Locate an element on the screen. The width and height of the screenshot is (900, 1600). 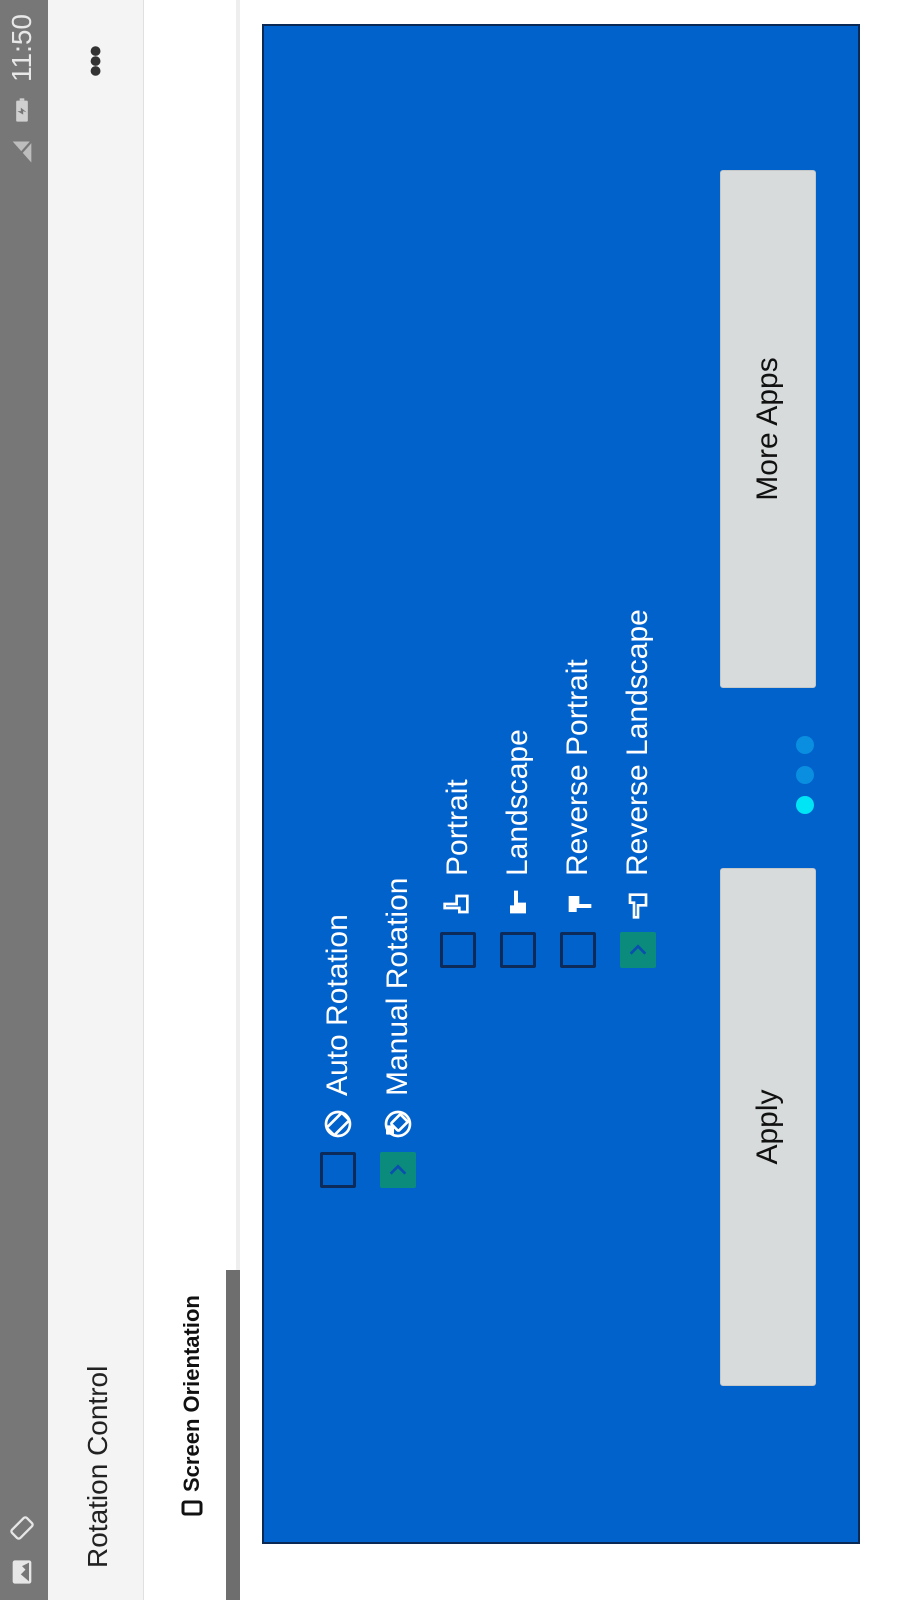
portrait-checkbox is located at coordinates (458, 950).